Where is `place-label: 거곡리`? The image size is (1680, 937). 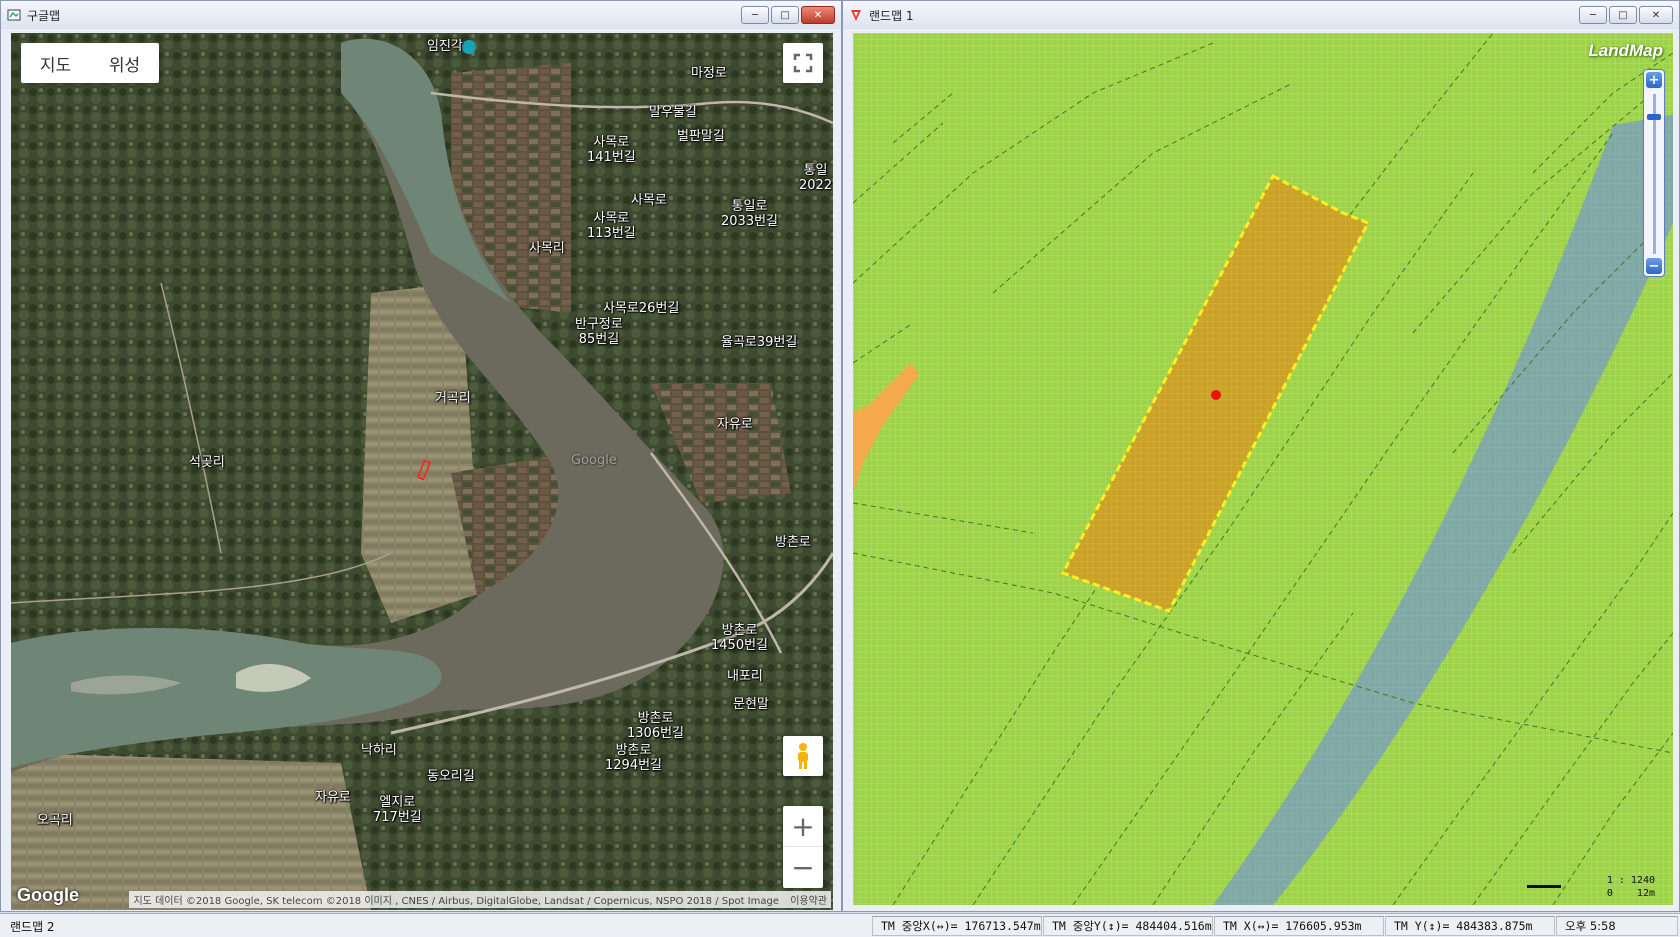 place-label: 거곡리 is located at coordinates (453, 398).